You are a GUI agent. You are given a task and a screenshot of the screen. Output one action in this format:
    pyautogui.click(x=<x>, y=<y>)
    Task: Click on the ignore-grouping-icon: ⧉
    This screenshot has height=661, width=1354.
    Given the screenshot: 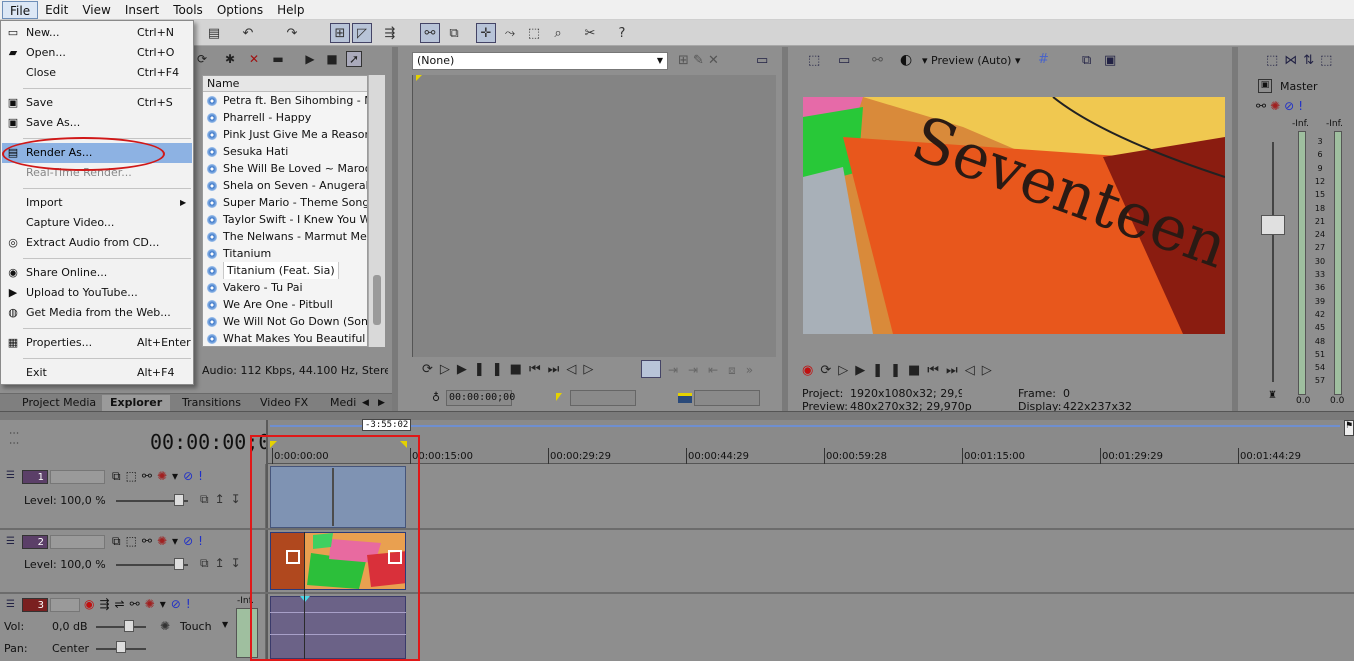 What is the action you would take?
    pyautogui.click(x=454, y=33)
    